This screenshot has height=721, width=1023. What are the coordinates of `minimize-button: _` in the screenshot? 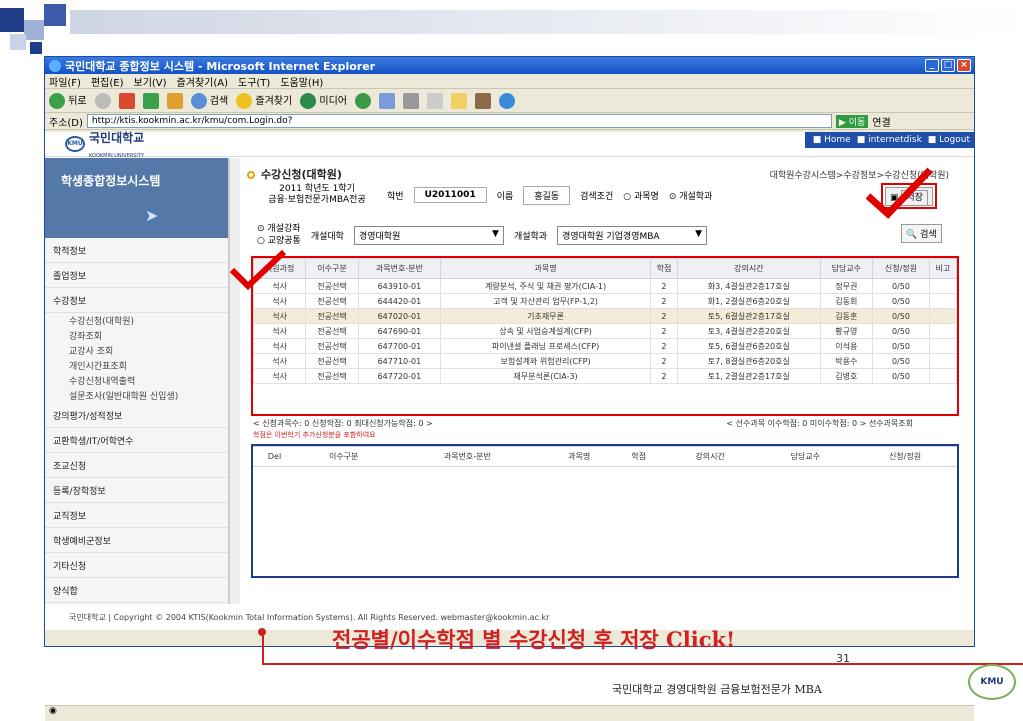 It's located at (932, 65).